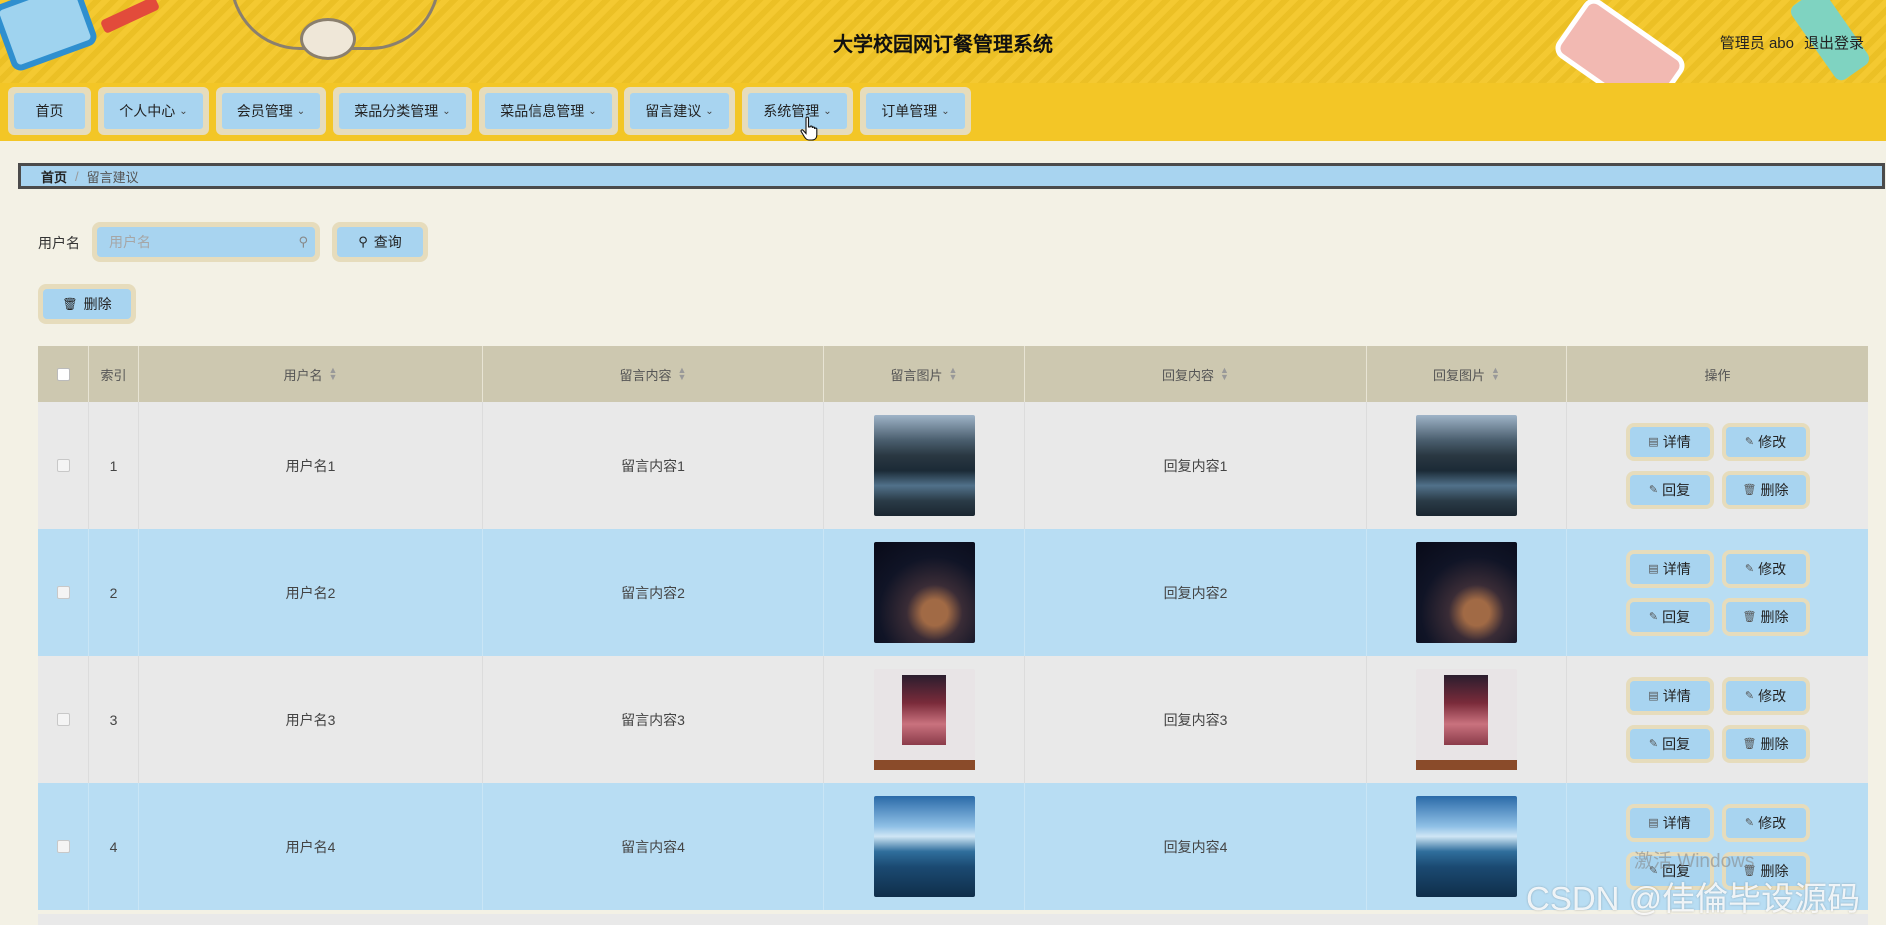 Image resolution: width=1886 pixels, height=925 pixels. What do you see at coordinates (653, 374) in the screenshot?
I see `header-content: 留言内容 ▲ ▼` at bounding box center [653, 374].